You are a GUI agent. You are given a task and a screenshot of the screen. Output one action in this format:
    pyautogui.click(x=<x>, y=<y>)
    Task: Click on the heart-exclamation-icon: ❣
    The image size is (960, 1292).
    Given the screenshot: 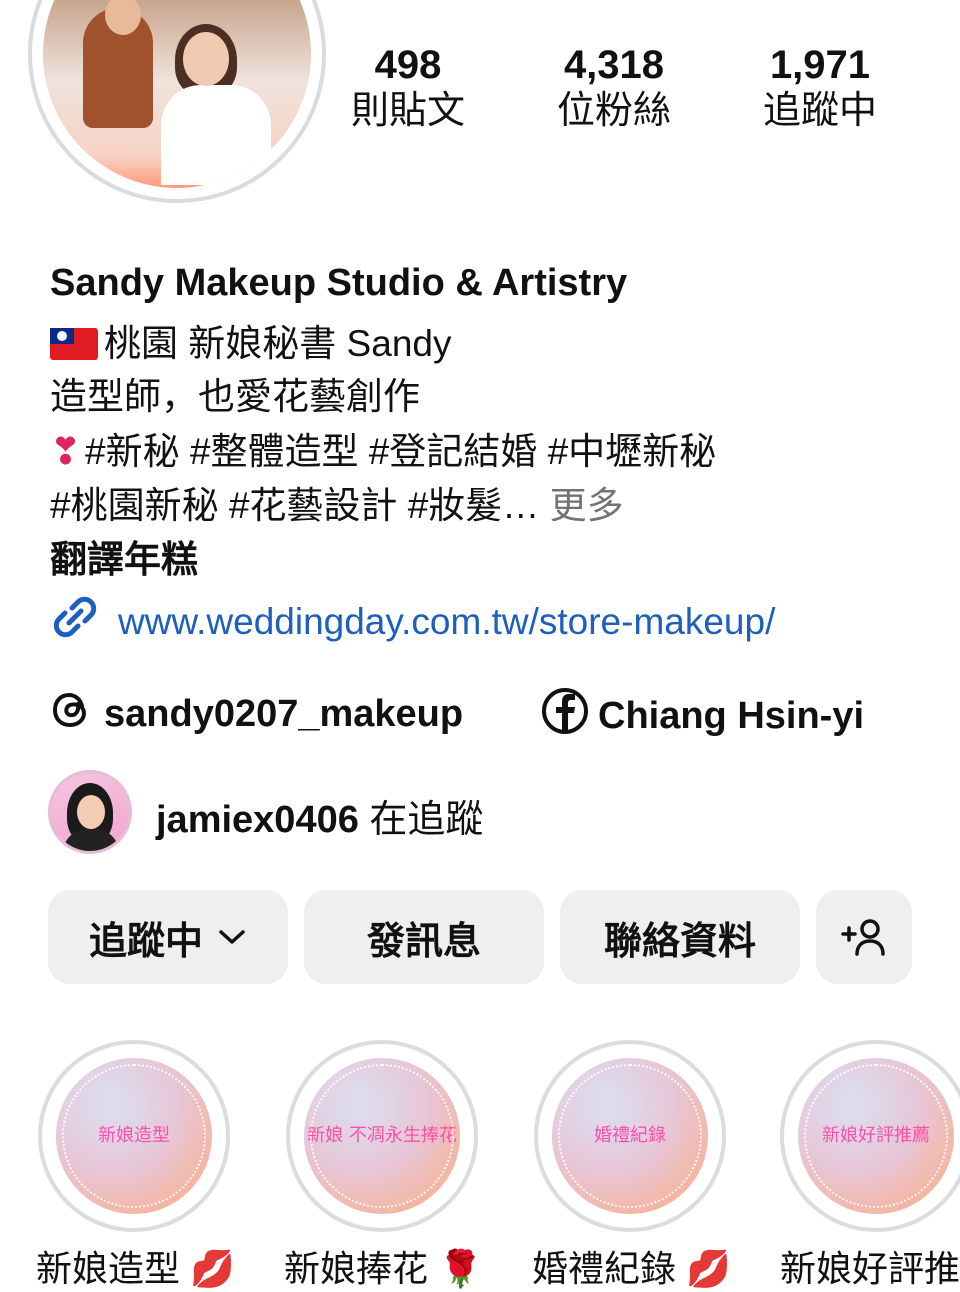 What is the action you would take?
    pyautogui.click(x=66, y=451)
    